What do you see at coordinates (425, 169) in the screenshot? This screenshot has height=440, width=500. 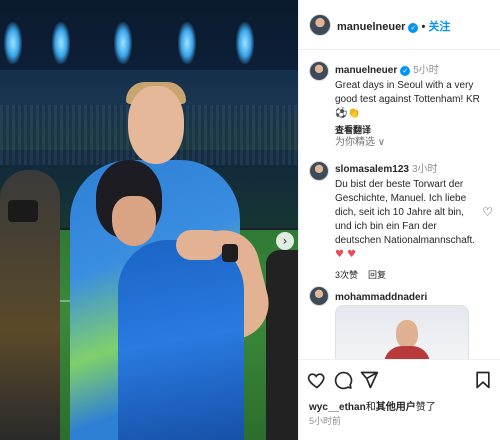 I see `comment-time: 3小时` at bounding box center [425, 169].